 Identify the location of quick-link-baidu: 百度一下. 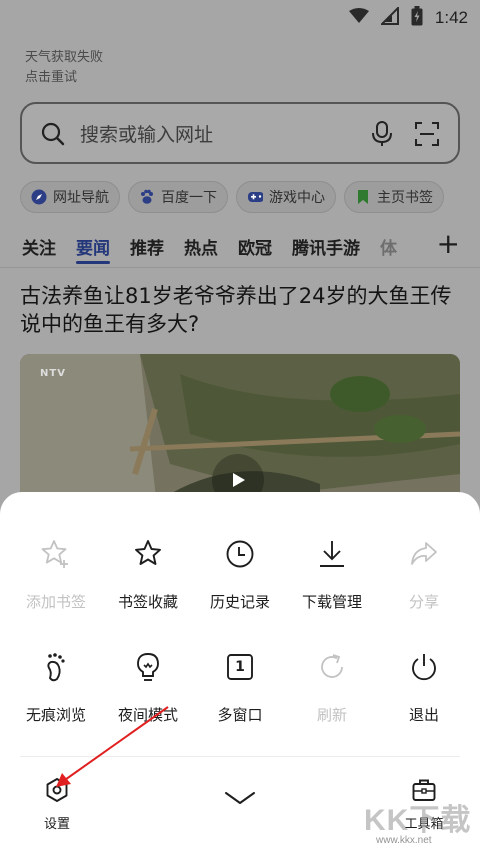
(178, 197).